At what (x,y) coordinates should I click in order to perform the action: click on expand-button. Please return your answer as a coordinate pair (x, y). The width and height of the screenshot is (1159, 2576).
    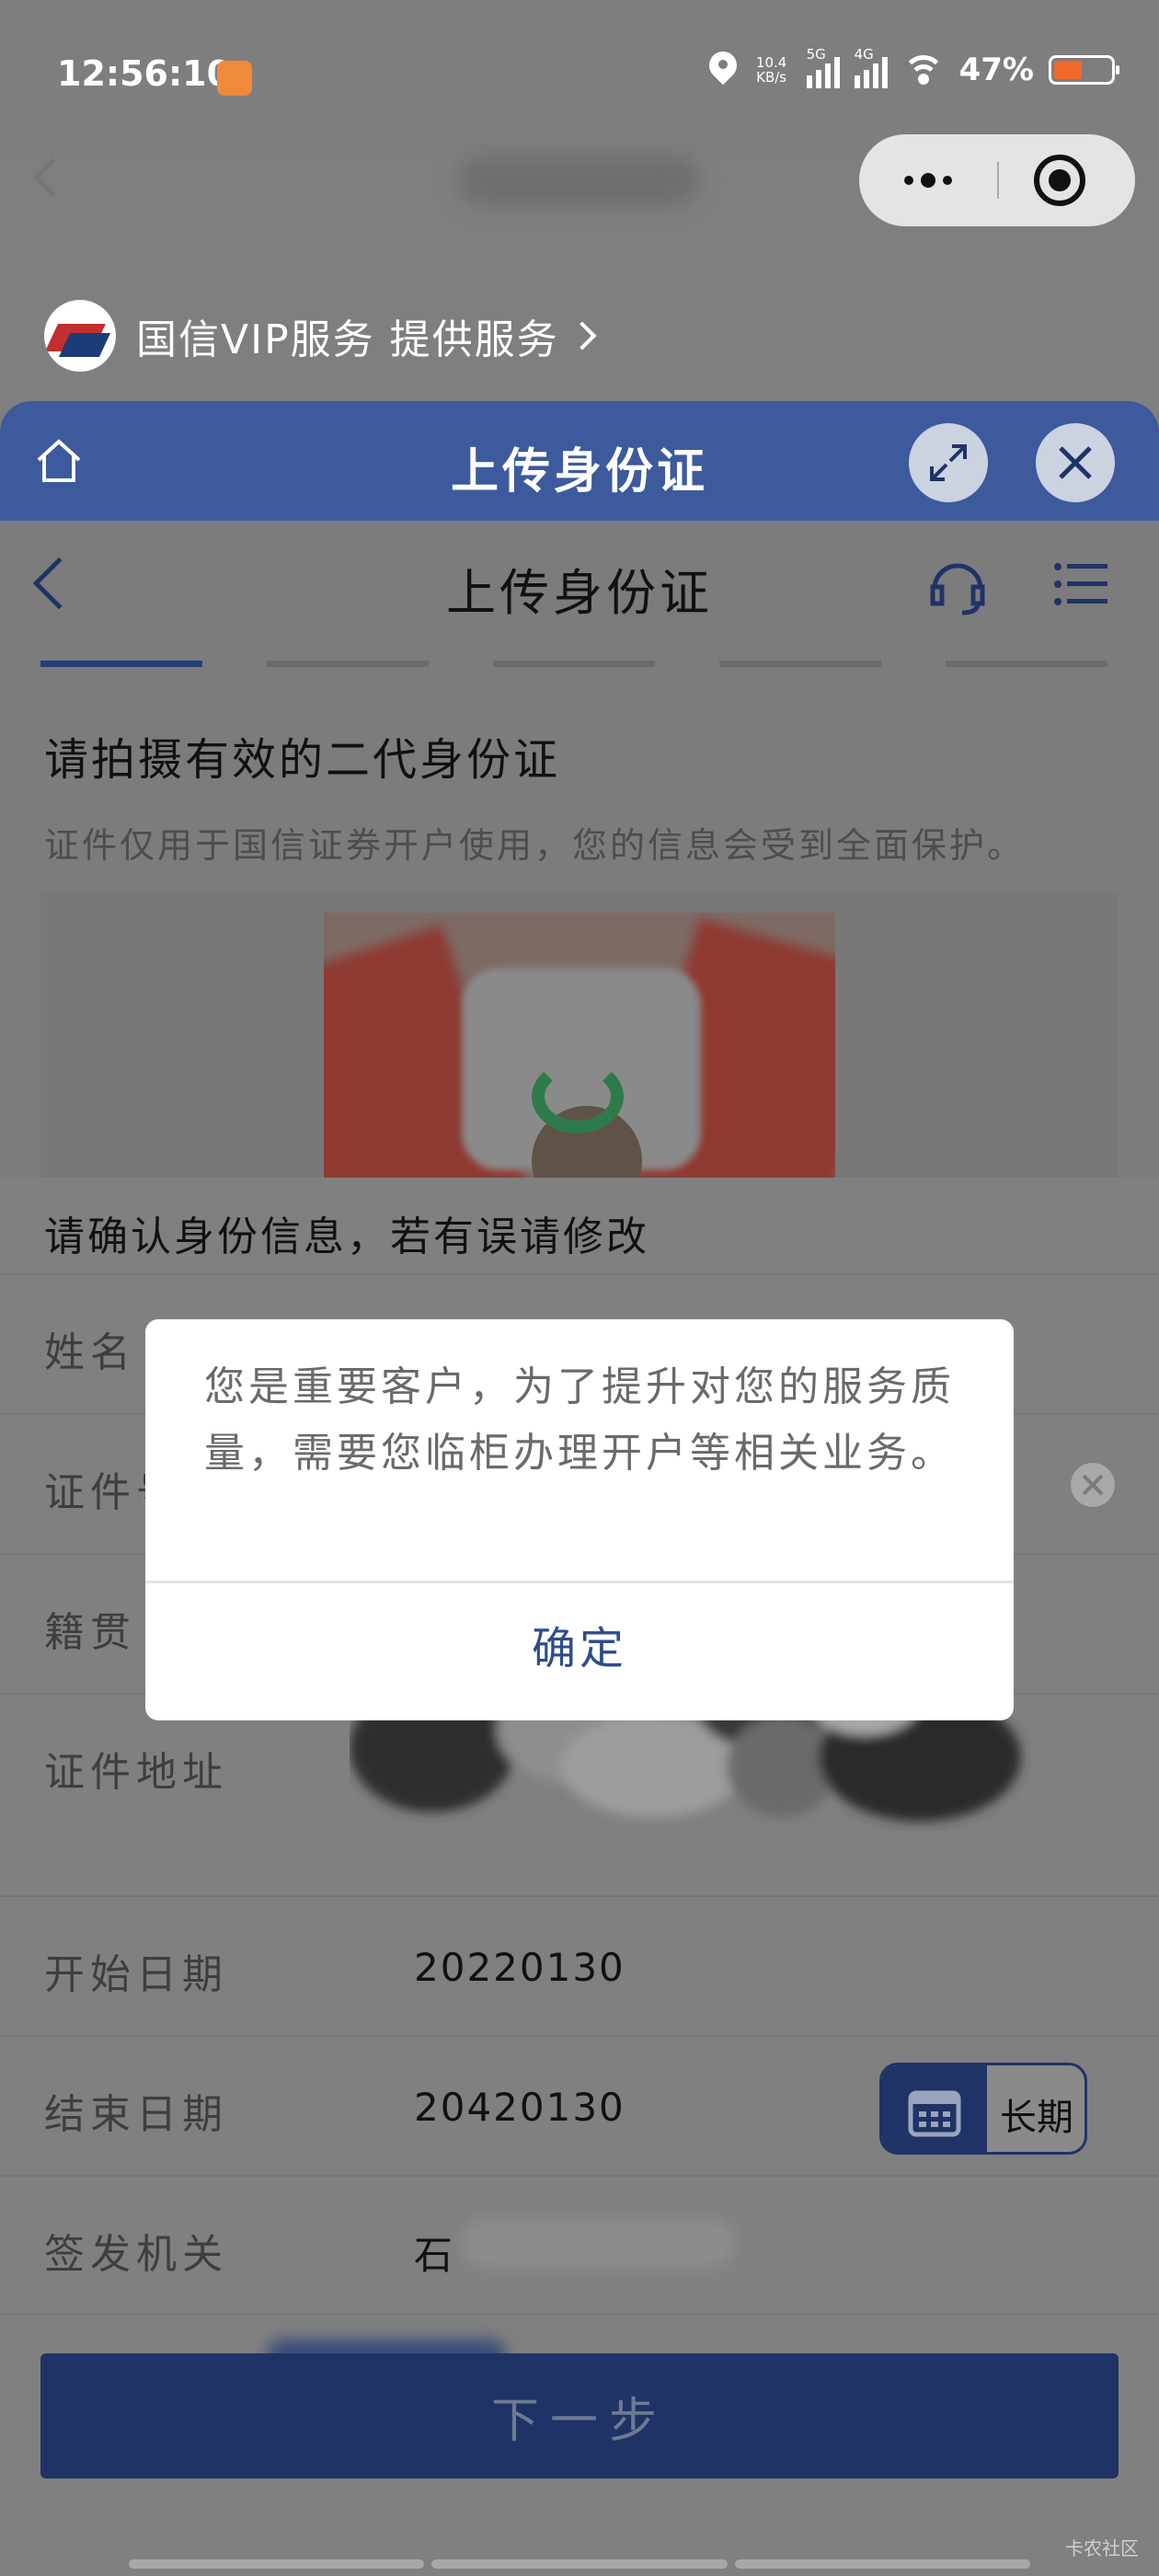
    Looking at the image, I should click on (948, 462).